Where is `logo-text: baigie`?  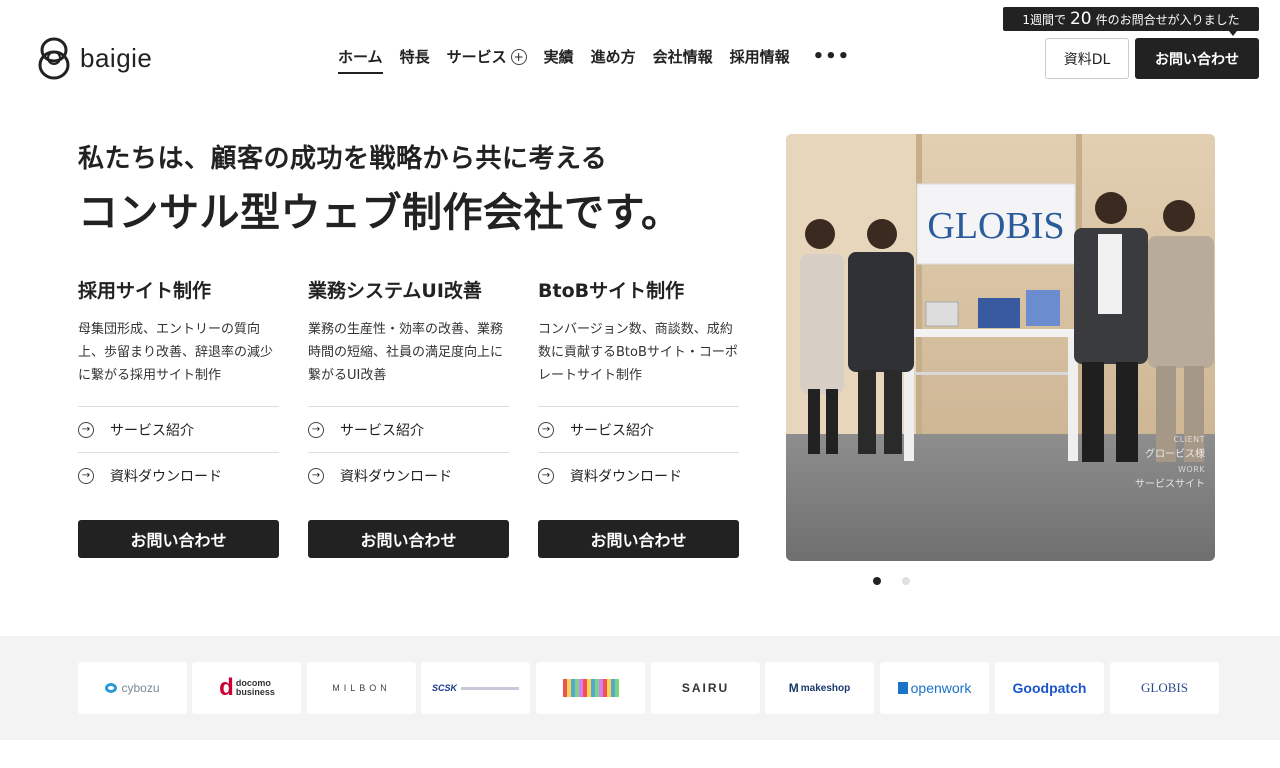 logo-text: baigie is located at coordinates (116, 57).